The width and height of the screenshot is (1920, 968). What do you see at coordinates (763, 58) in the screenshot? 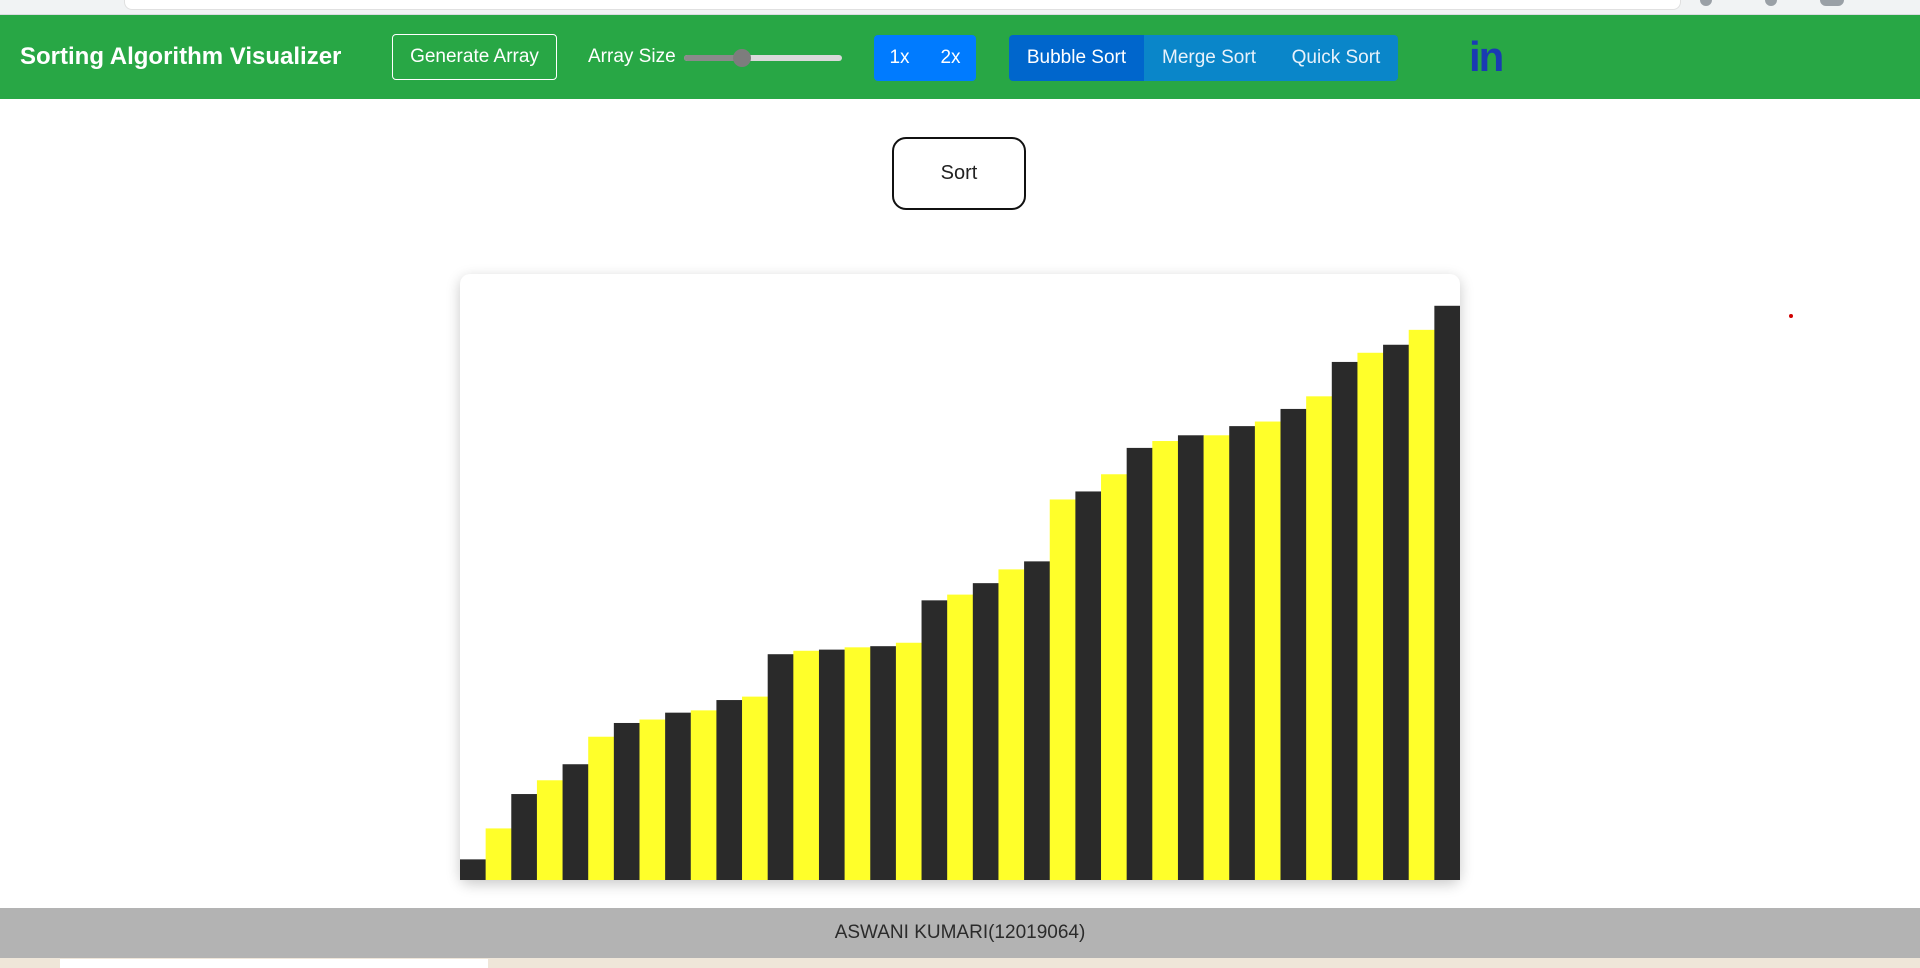
I see `array-size-slider` at bounding box center [763, 58].